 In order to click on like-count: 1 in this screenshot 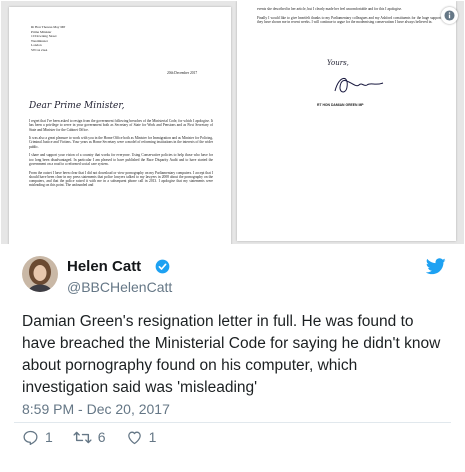, I will do `click(152, 437)`.